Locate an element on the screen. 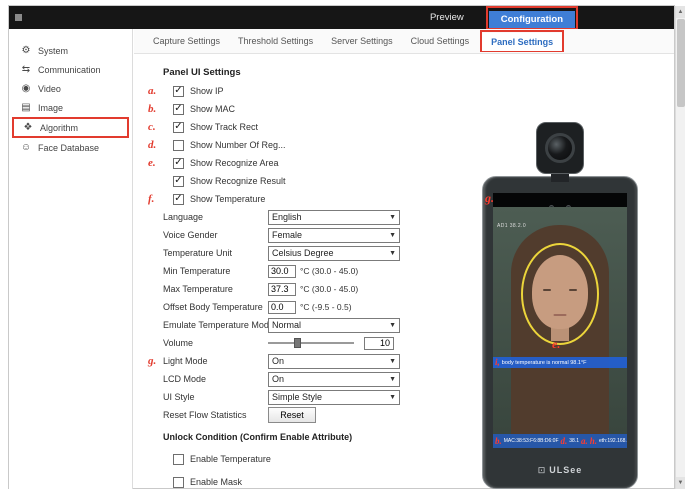 Image resolution: width=685 pixels, height=500 pixels. volume-value-input is located at coordinates (379, 343).